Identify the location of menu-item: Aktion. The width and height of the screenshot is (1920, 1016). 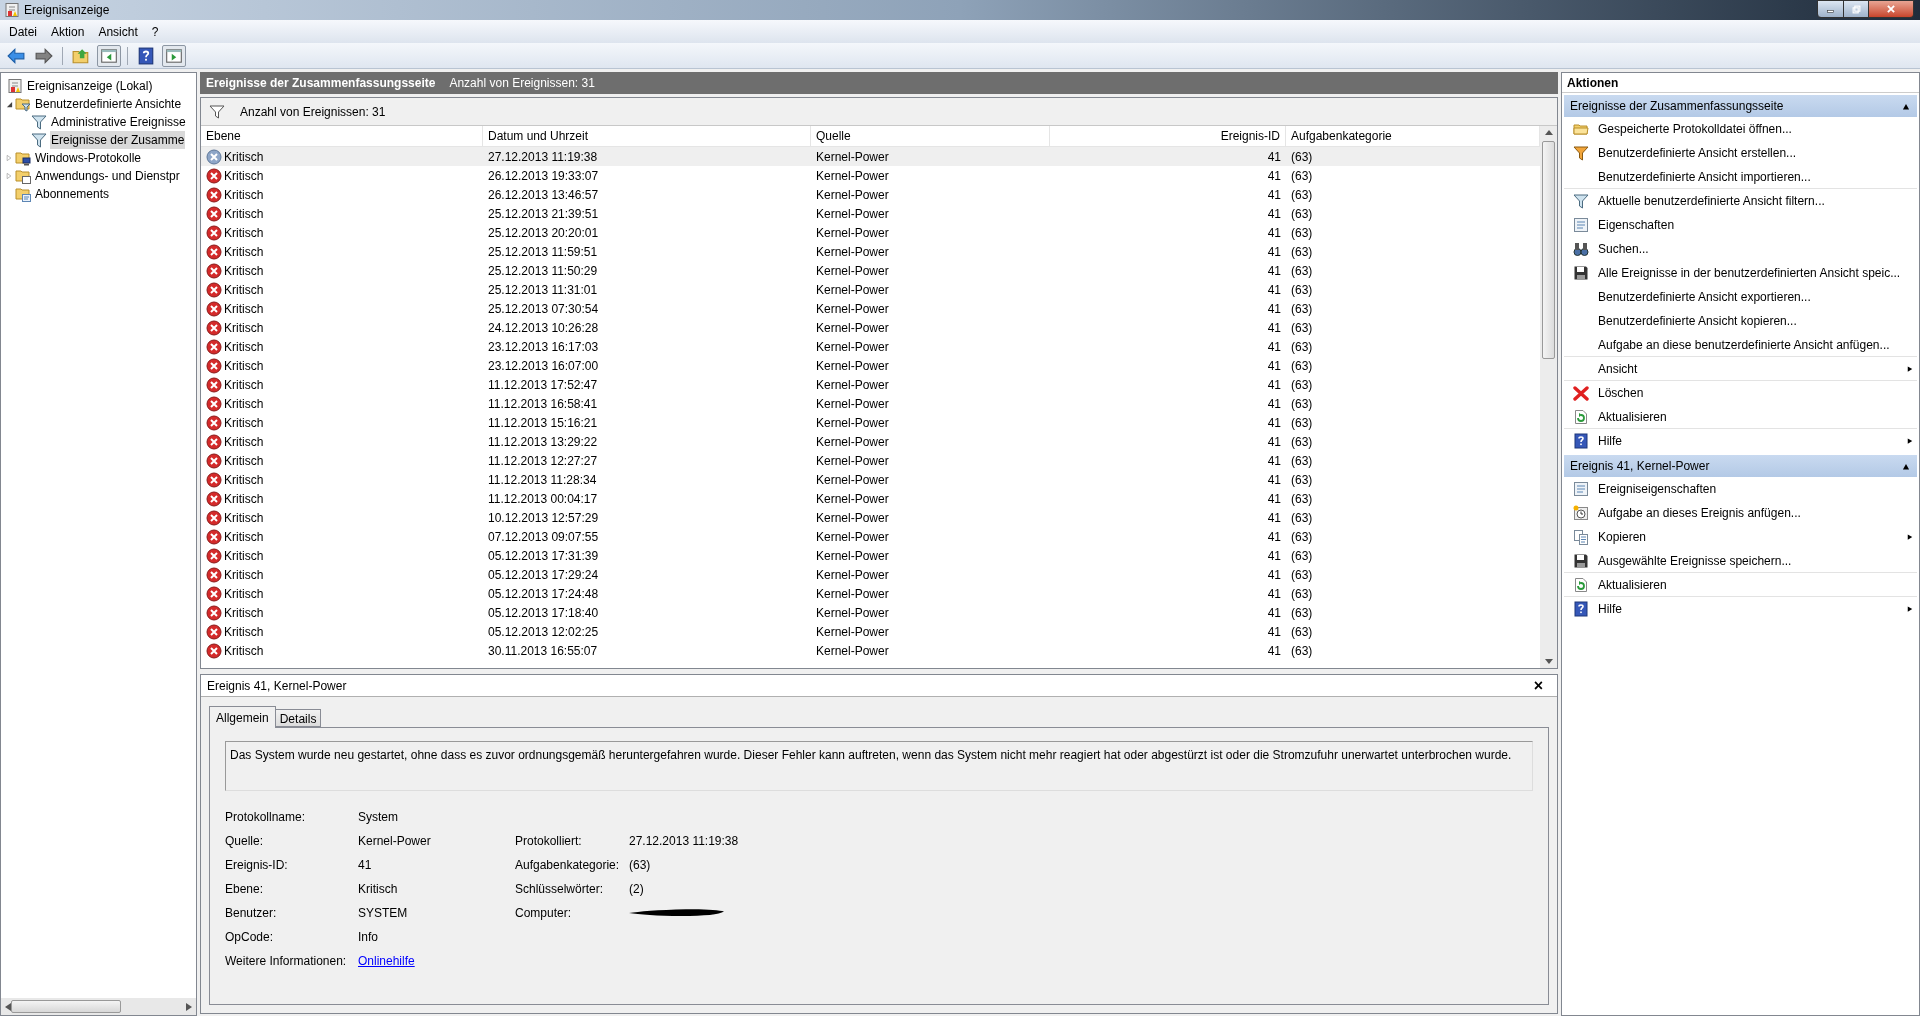
(68, 31).